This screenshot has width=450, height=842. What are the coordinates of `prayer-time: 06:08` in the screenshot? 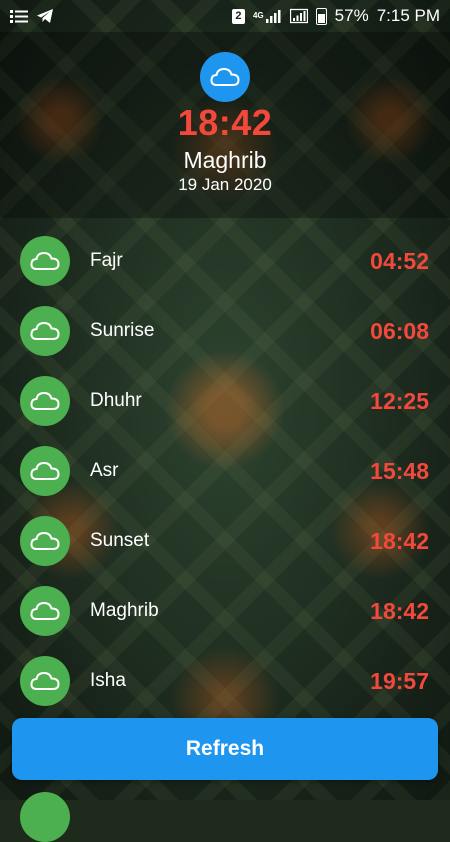 It's located at (399, 331).